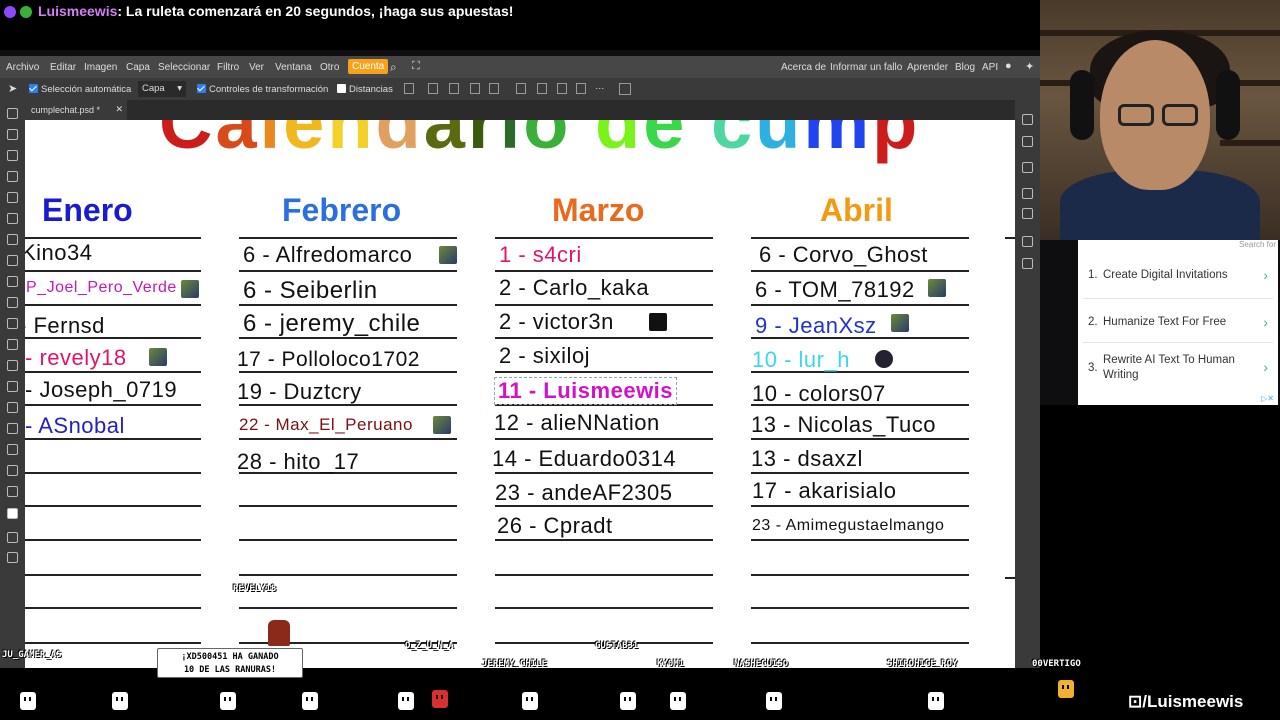 The height and width of the screenshot is (720, 1280). What do you see at coordinates (256, 67) in the screenshot?
I see `menu-ver: Ver` at bounding box center [256, 67].